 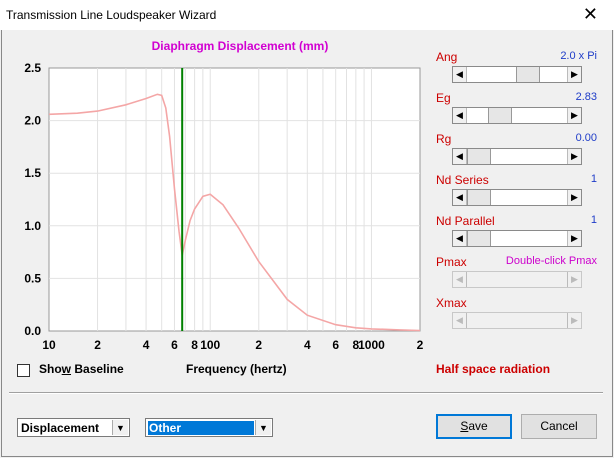 I want to click on param-label: Xmax, so click(x=451, y=303).